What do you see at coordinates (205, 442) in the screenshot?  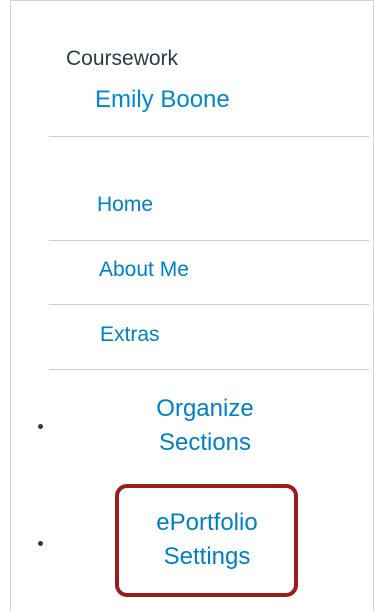 I see `organize-sections-line2: Sections` at bounding box center [205, 442].